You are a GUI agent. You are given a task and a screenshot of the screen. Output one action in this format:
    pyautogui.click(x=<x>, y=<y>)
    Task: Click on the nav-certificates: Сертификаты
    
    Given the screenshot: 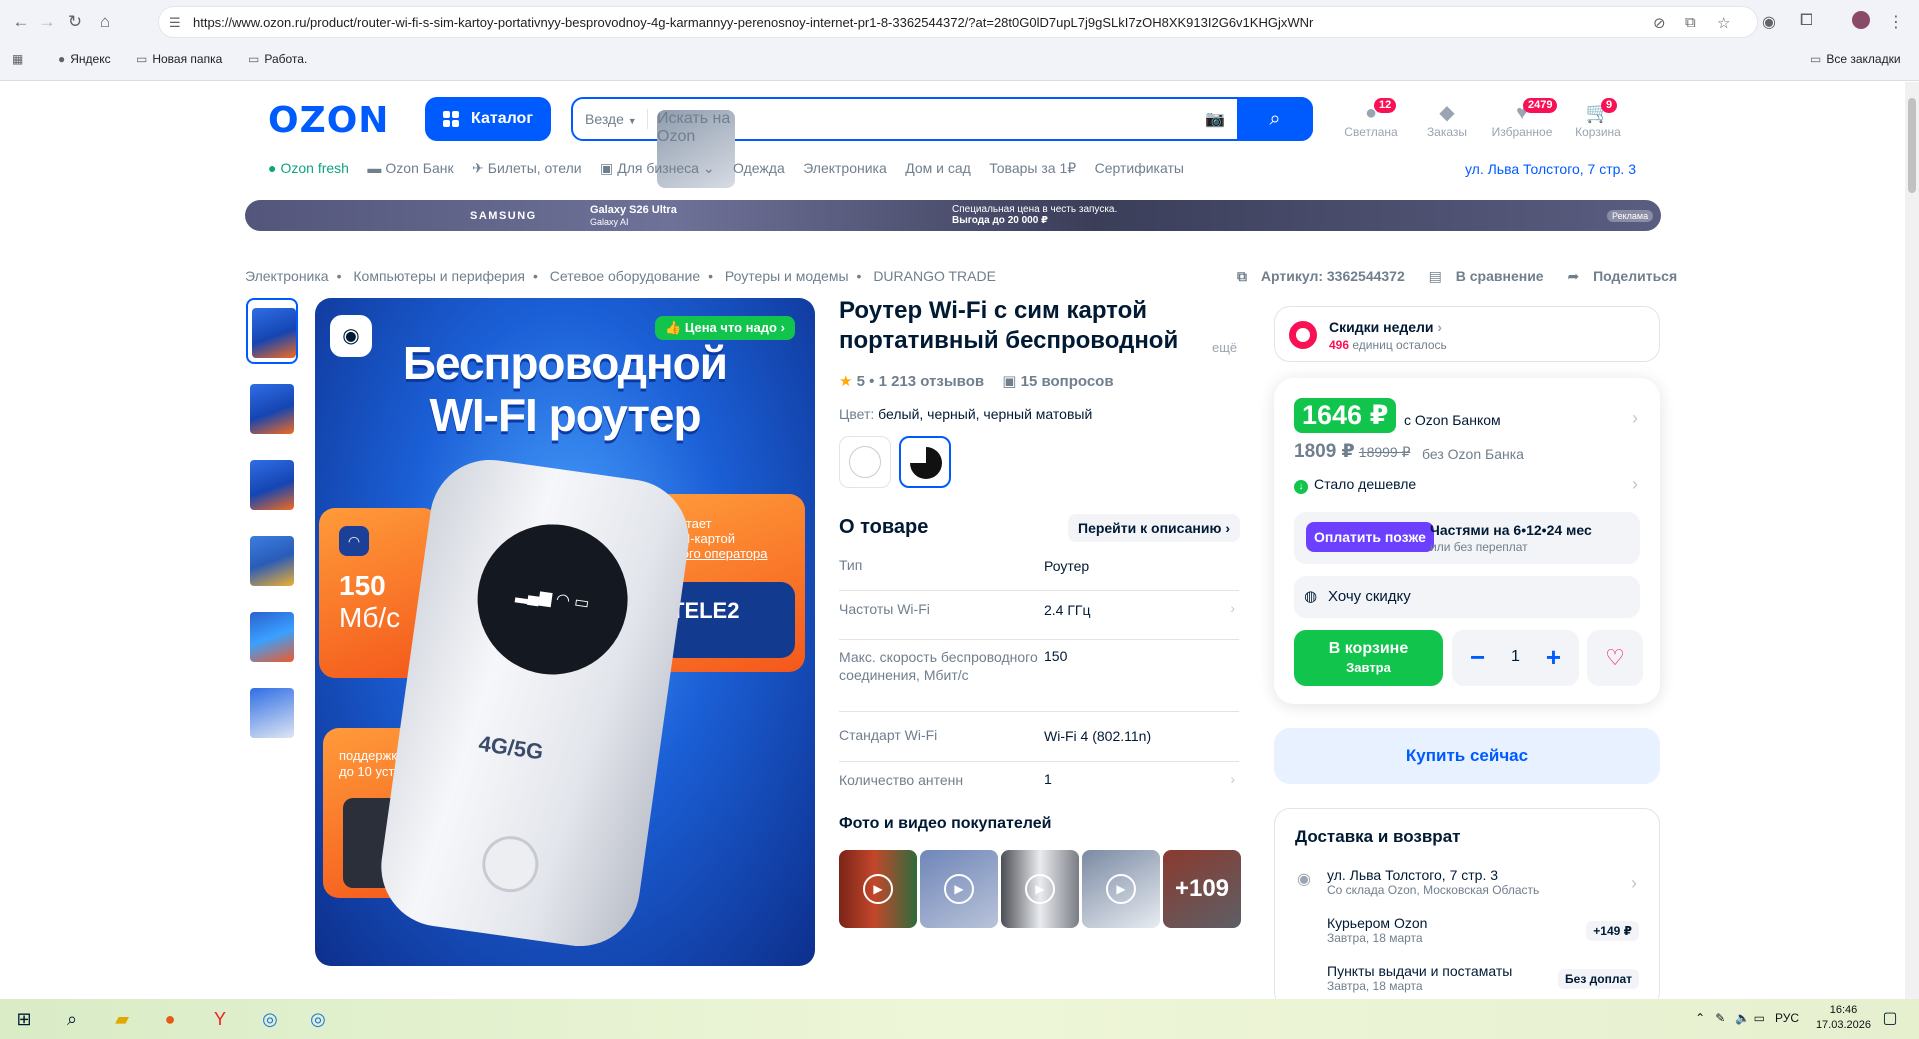 What is the action you would take?
    pyautogui.click(x=1139, y=168)
    